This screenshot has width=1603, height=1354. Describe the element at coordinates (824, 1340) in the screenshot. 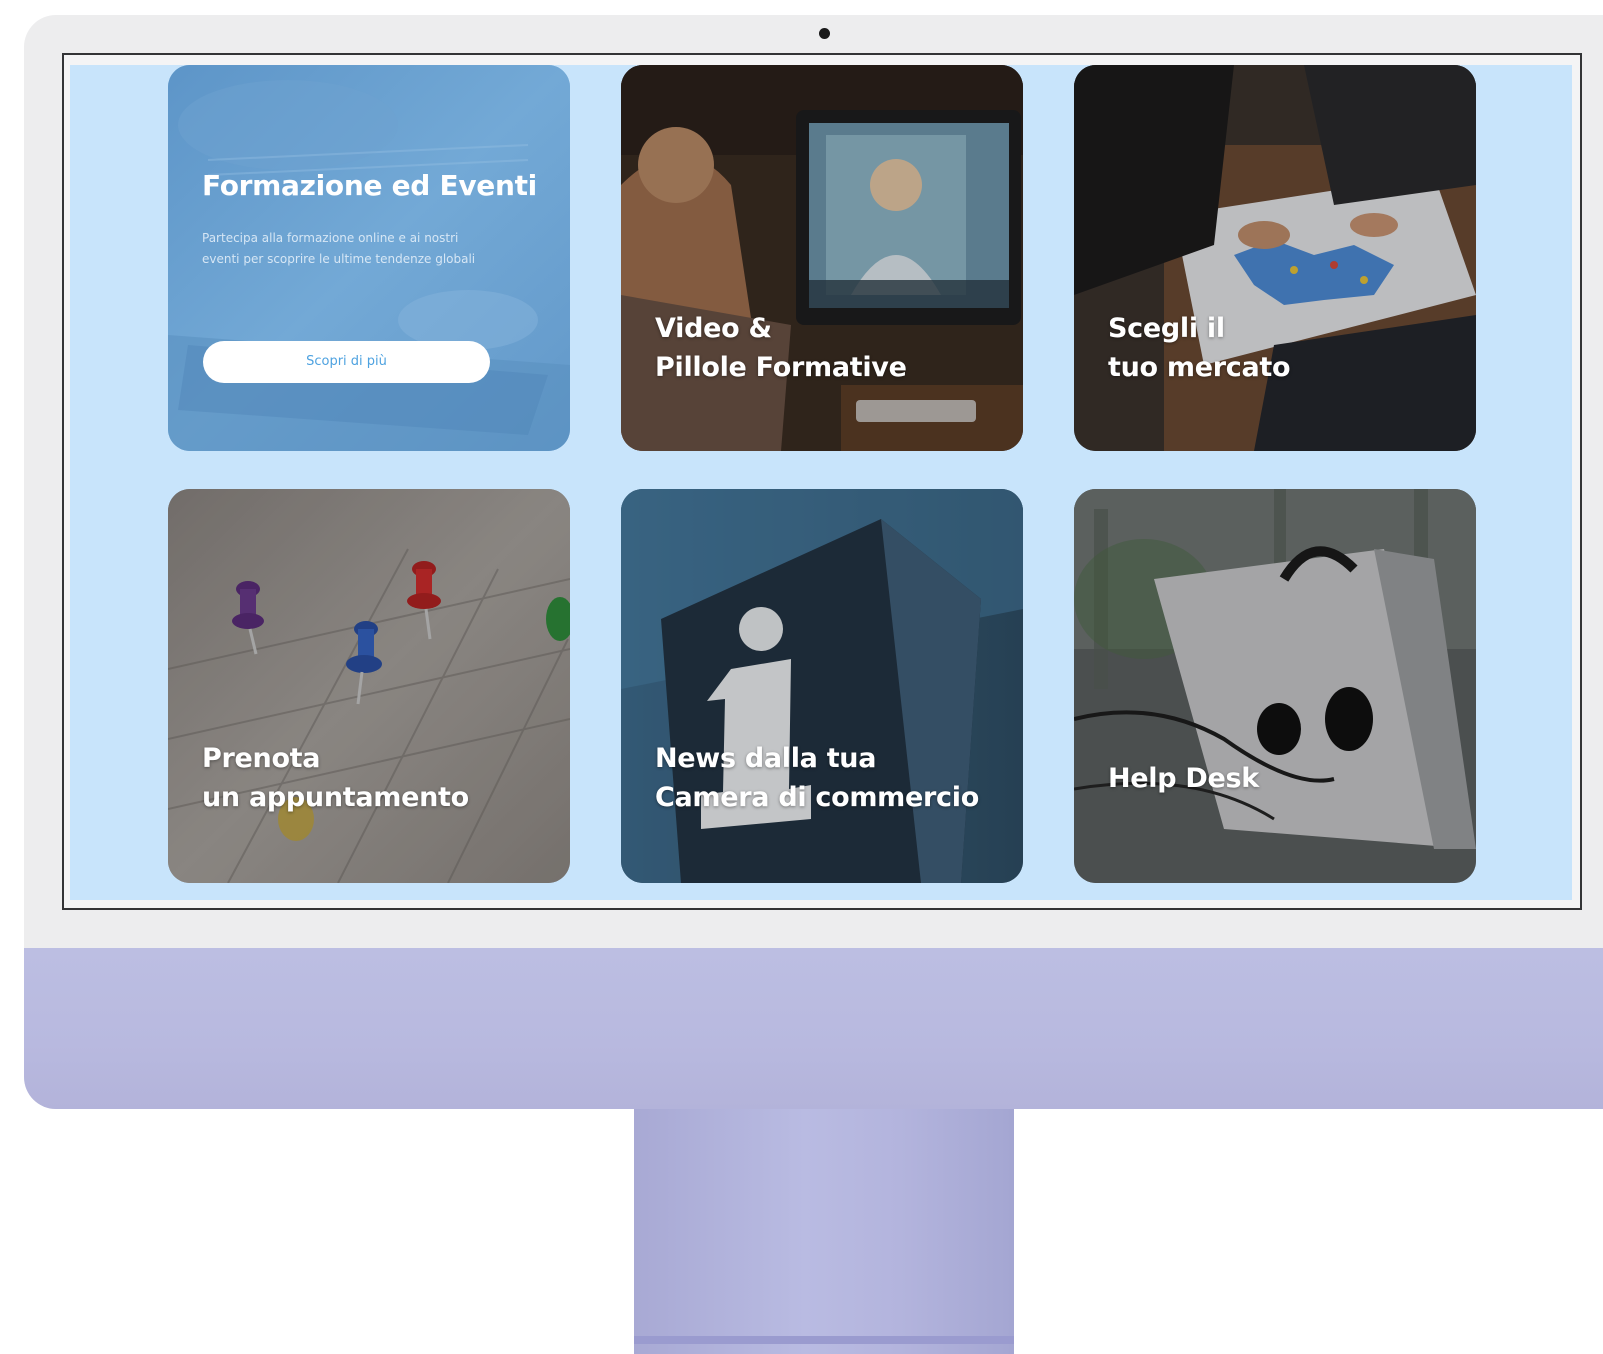

I see `monitor-stand-base` at that location.